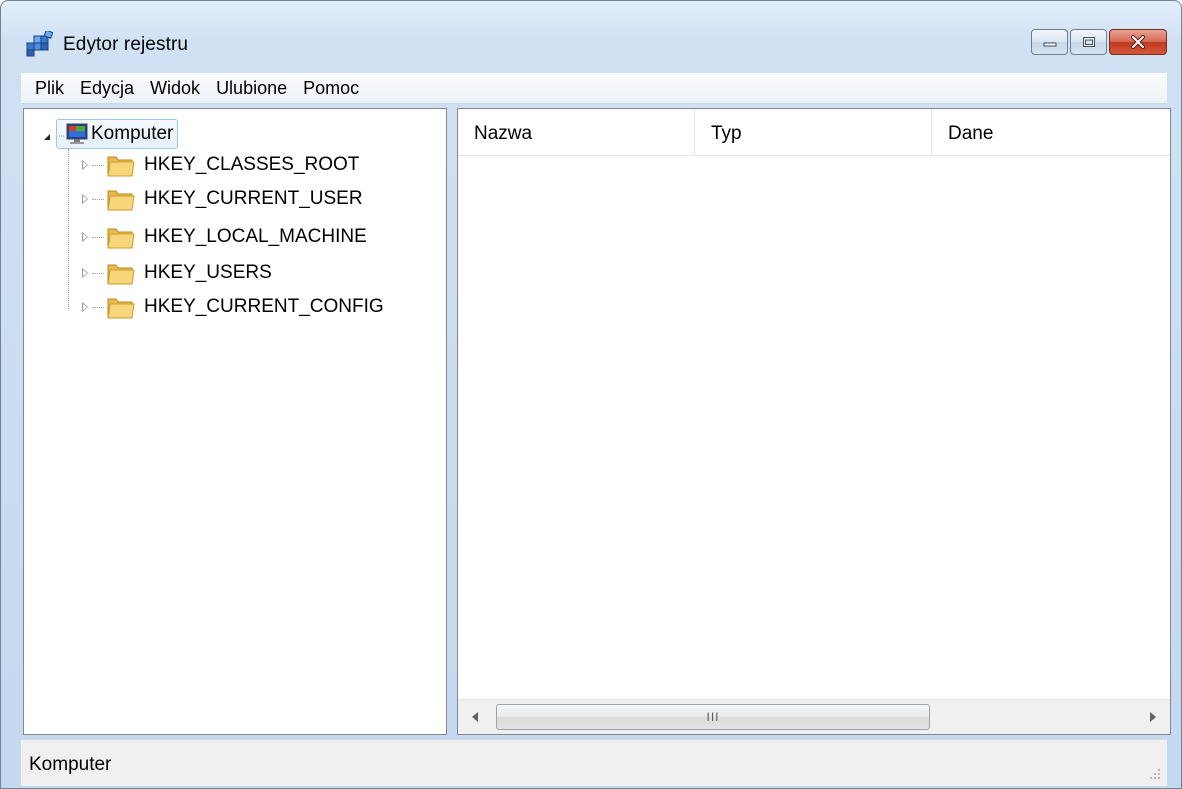  What do you see at coordinates (591, 33) in the screenshot?
I see `title-bar: Edytor rejestru` at bounding box center [591, 33].